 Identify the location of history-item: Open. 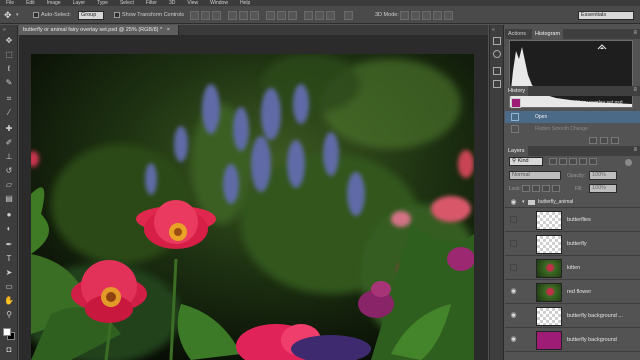
(572, 117).